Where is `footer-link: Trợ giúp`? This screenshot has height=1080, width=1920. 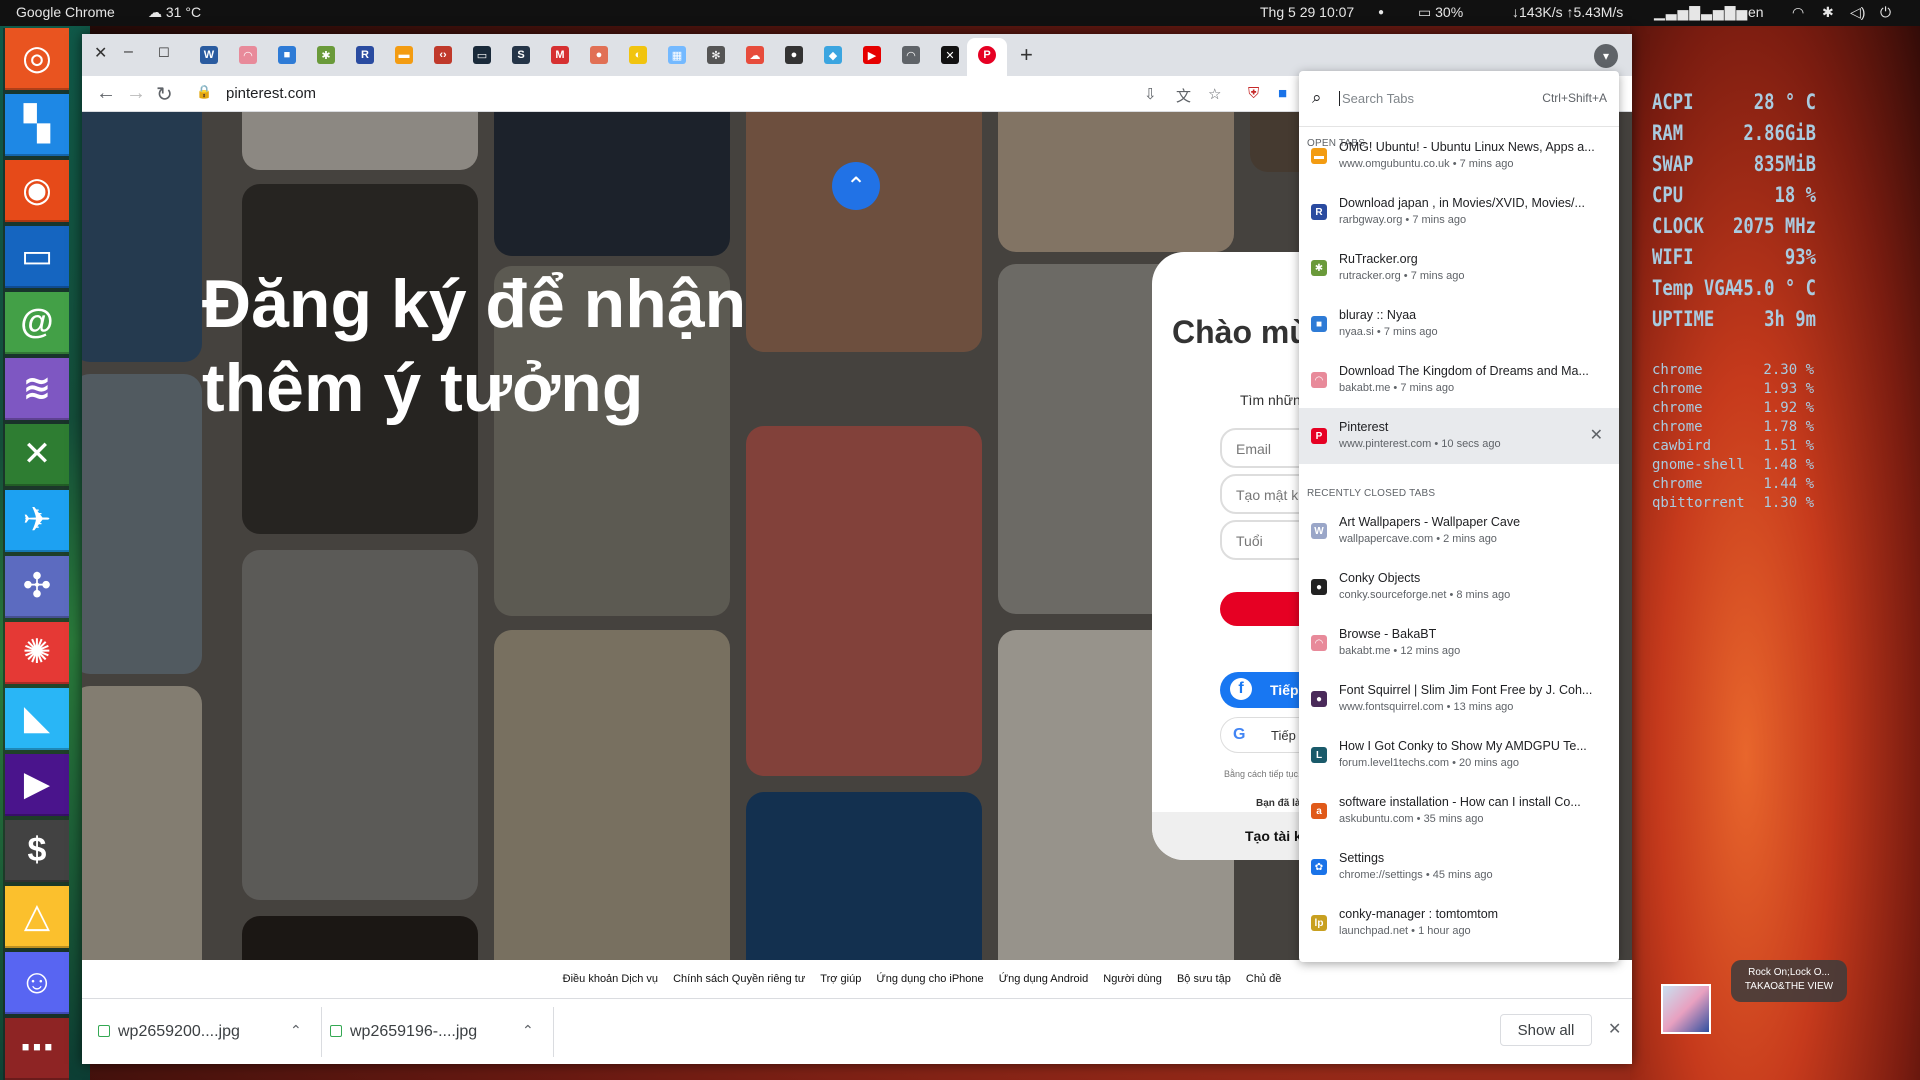
footer-link: Trợ giúp is located at coordinates (840, 979).